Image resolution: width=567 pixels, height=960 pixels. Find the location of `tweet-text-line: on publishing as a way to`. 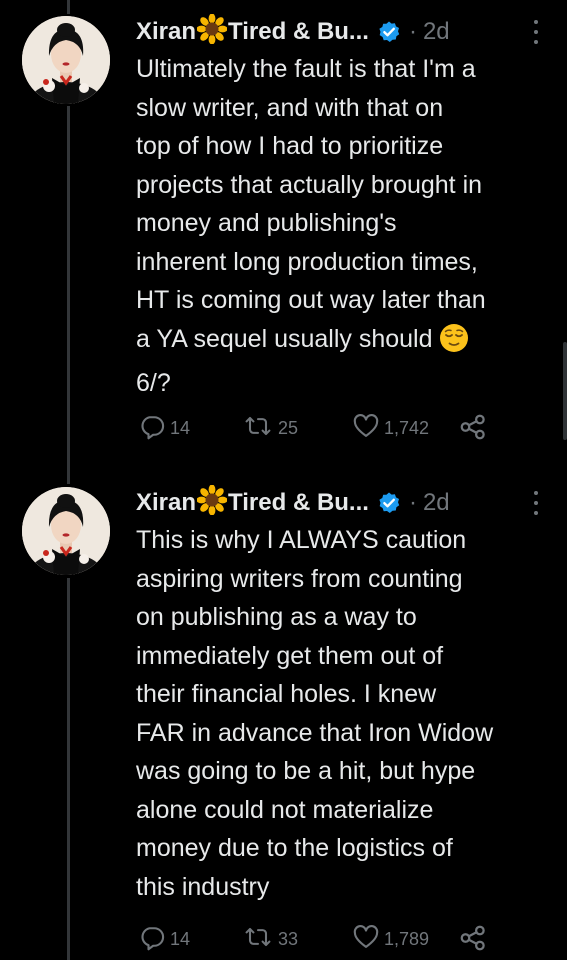

tweet-text-line: on publishing as a way to is located at coordinates (276, 617).